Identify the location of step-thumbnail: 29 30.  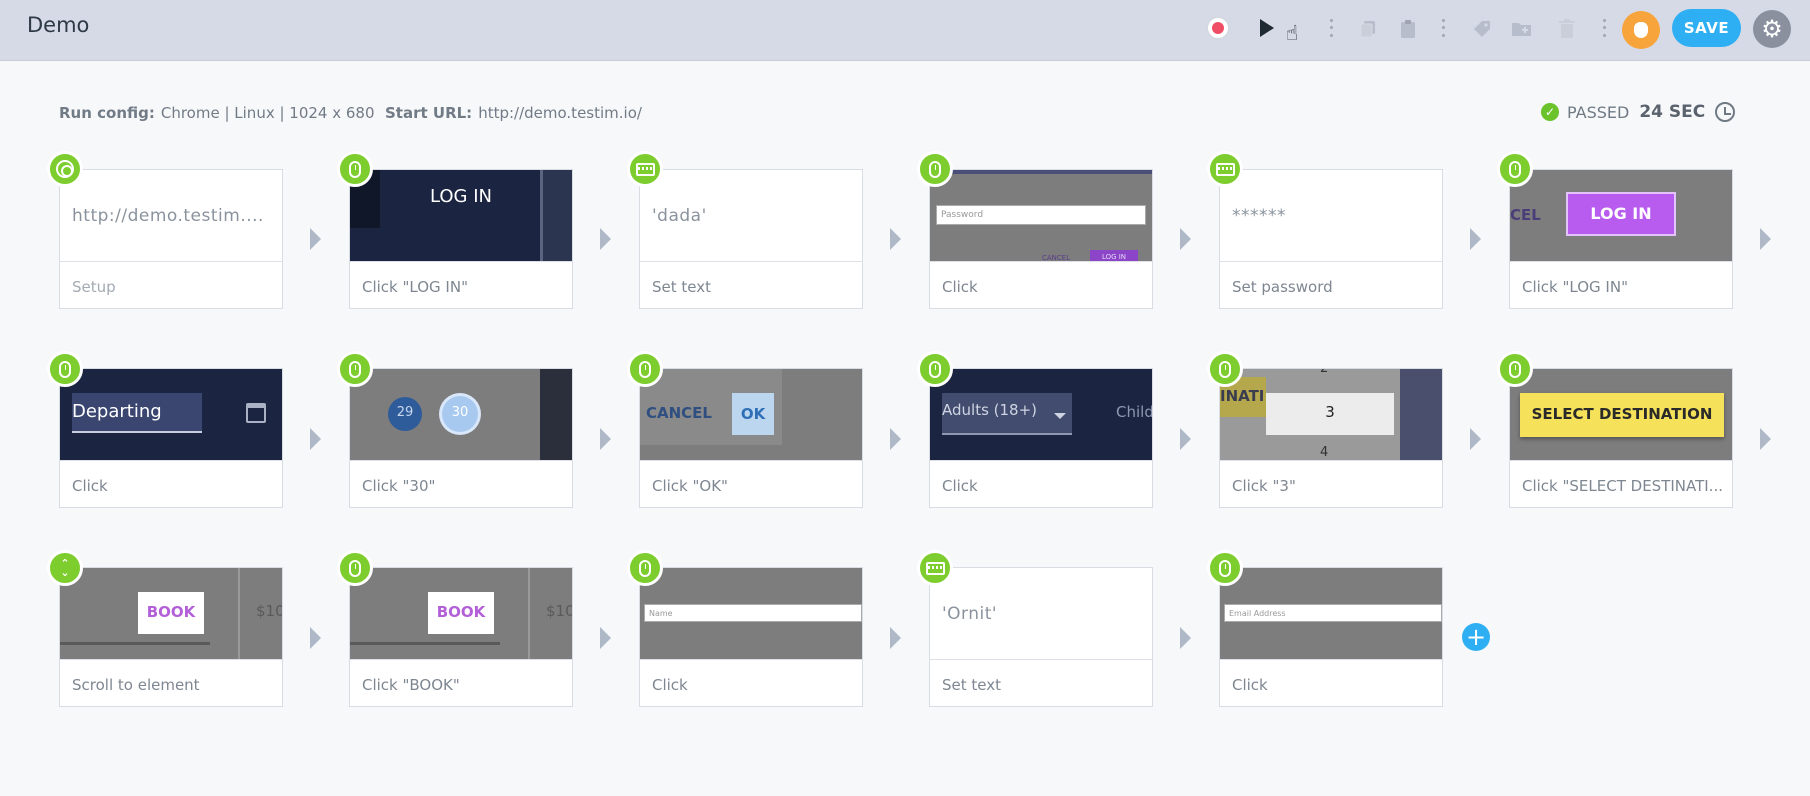
(461, 415).